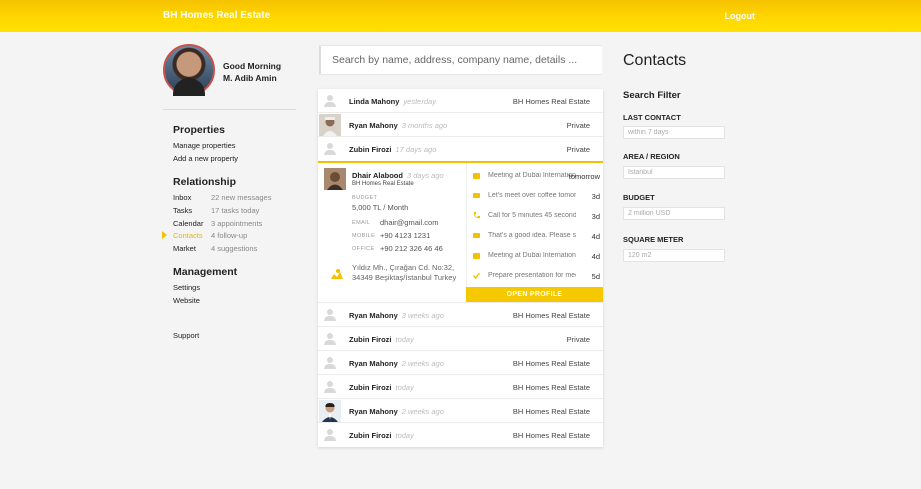 The width and height of the screenshot is (921, 489). What do you see at coordinates (674, 172) in the screenshot?
I see `filter-area-input` at bounding box center [674, 172].